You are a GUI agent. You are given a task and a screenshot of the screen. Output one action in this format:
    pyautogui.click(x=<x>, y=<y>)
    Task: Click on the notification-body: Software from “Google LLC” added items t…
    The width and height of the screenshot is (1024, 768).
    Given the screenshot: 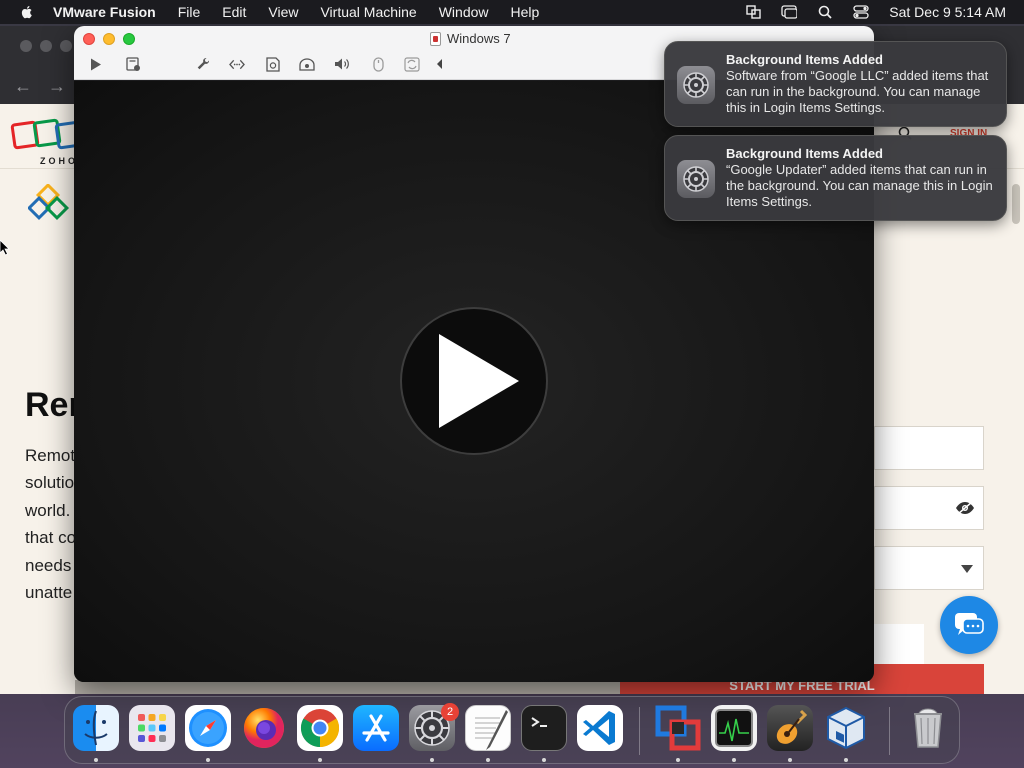 What is the action you would take?
    pyautogui.click(x=857, y=91)
    